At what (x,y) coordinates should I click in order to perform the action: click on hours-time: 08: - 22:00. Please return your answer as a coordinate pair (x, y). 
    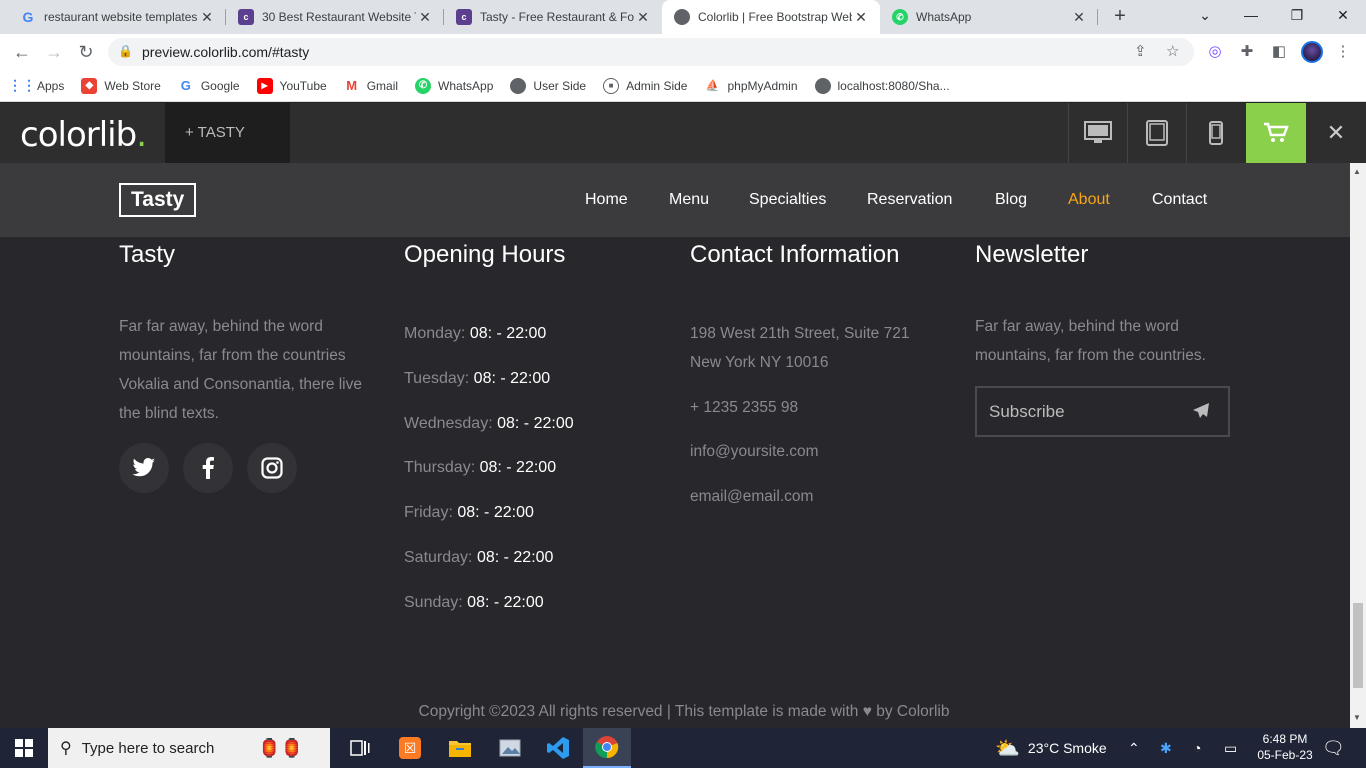
    Looking at the image, I should click on (512, 378).